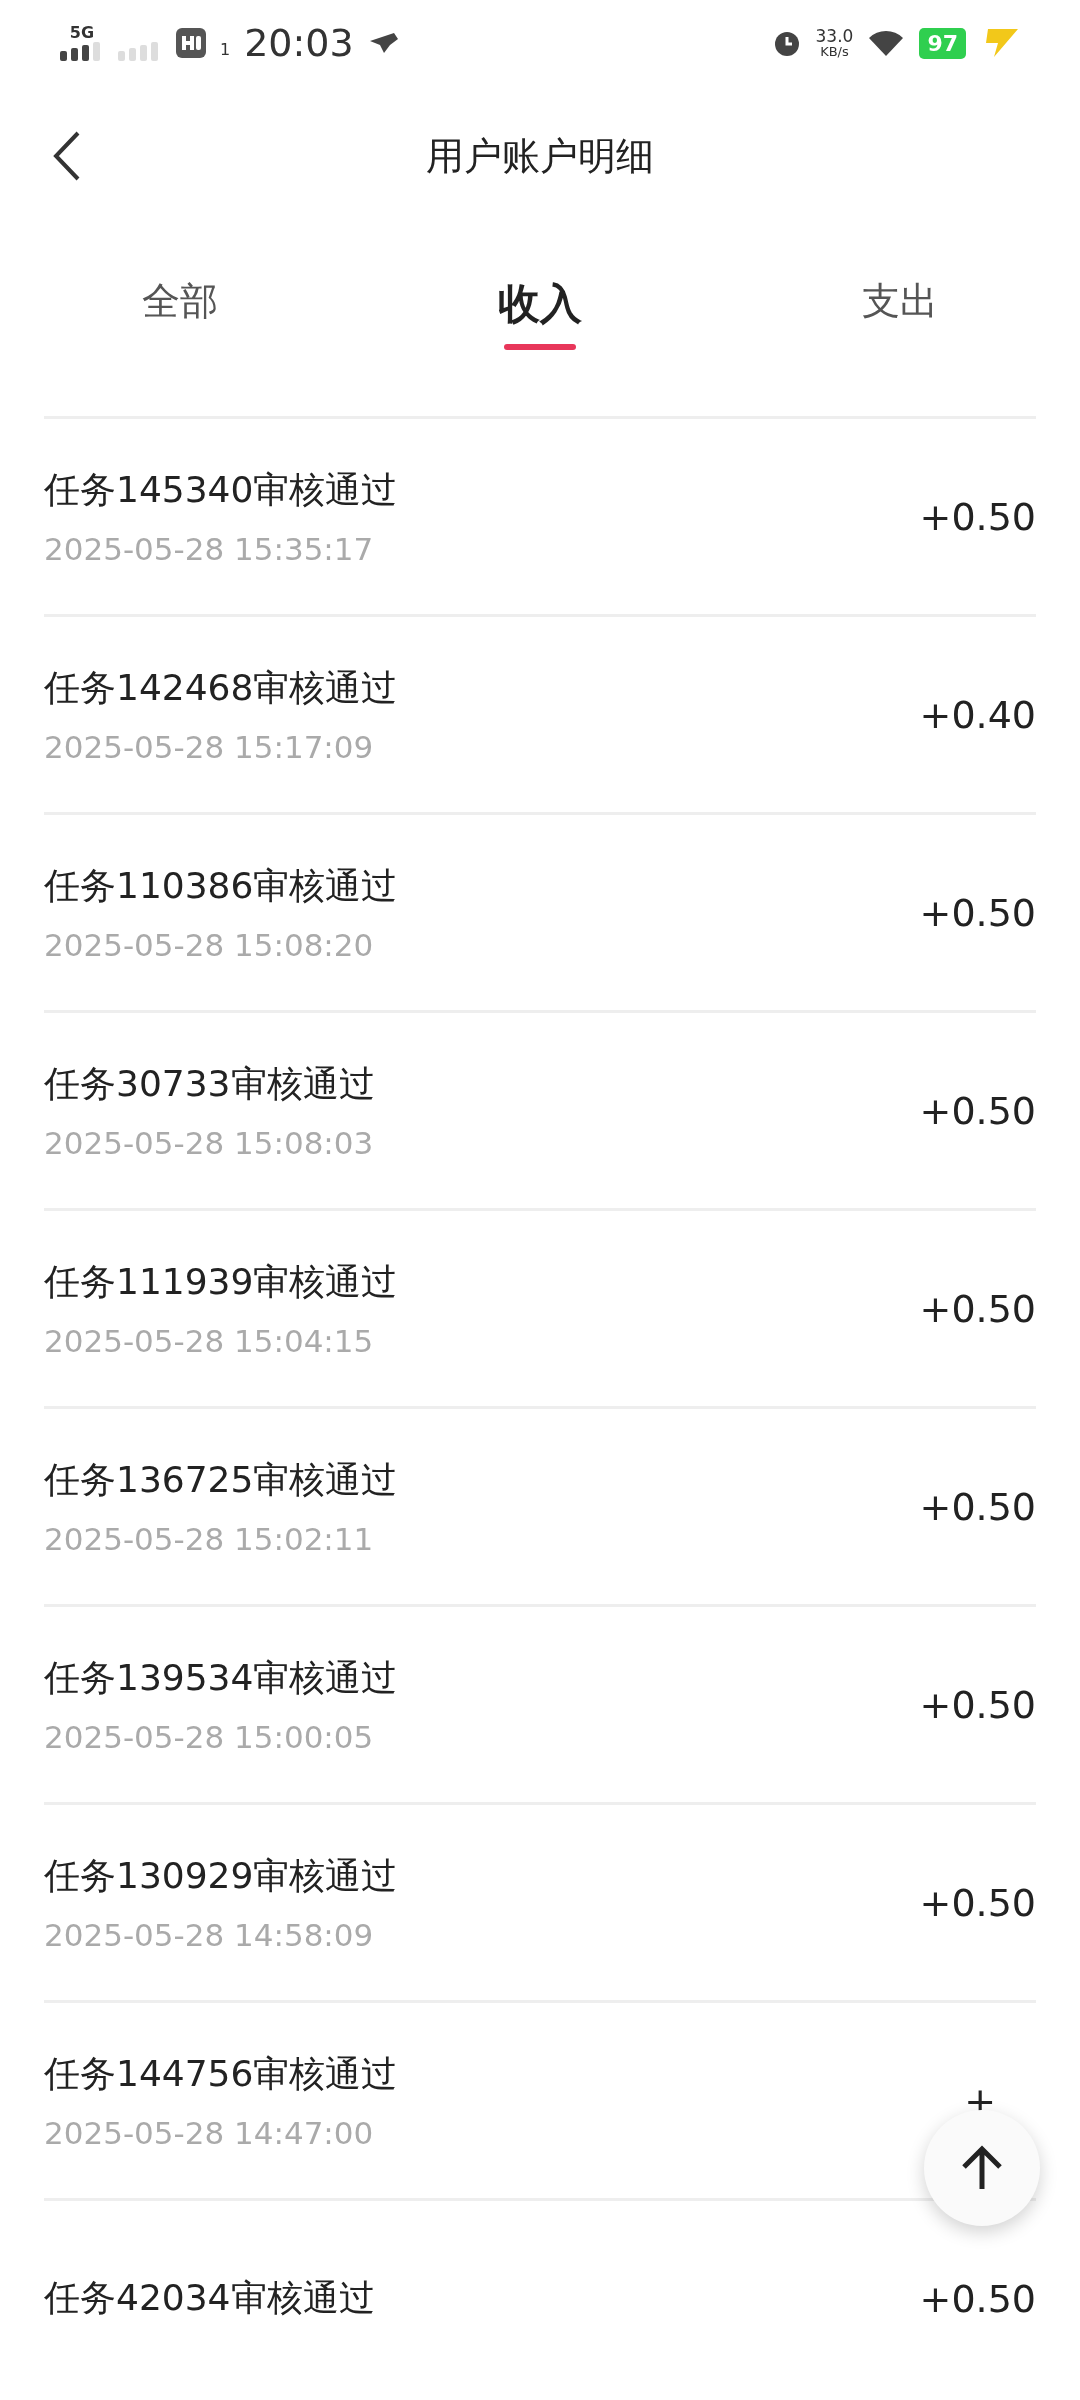 The height and width of the screenshot is (2400, 1080). Describe the element at coordinates (982, 2168) in the screenshot. I see `arrow-up-icon` at that location.